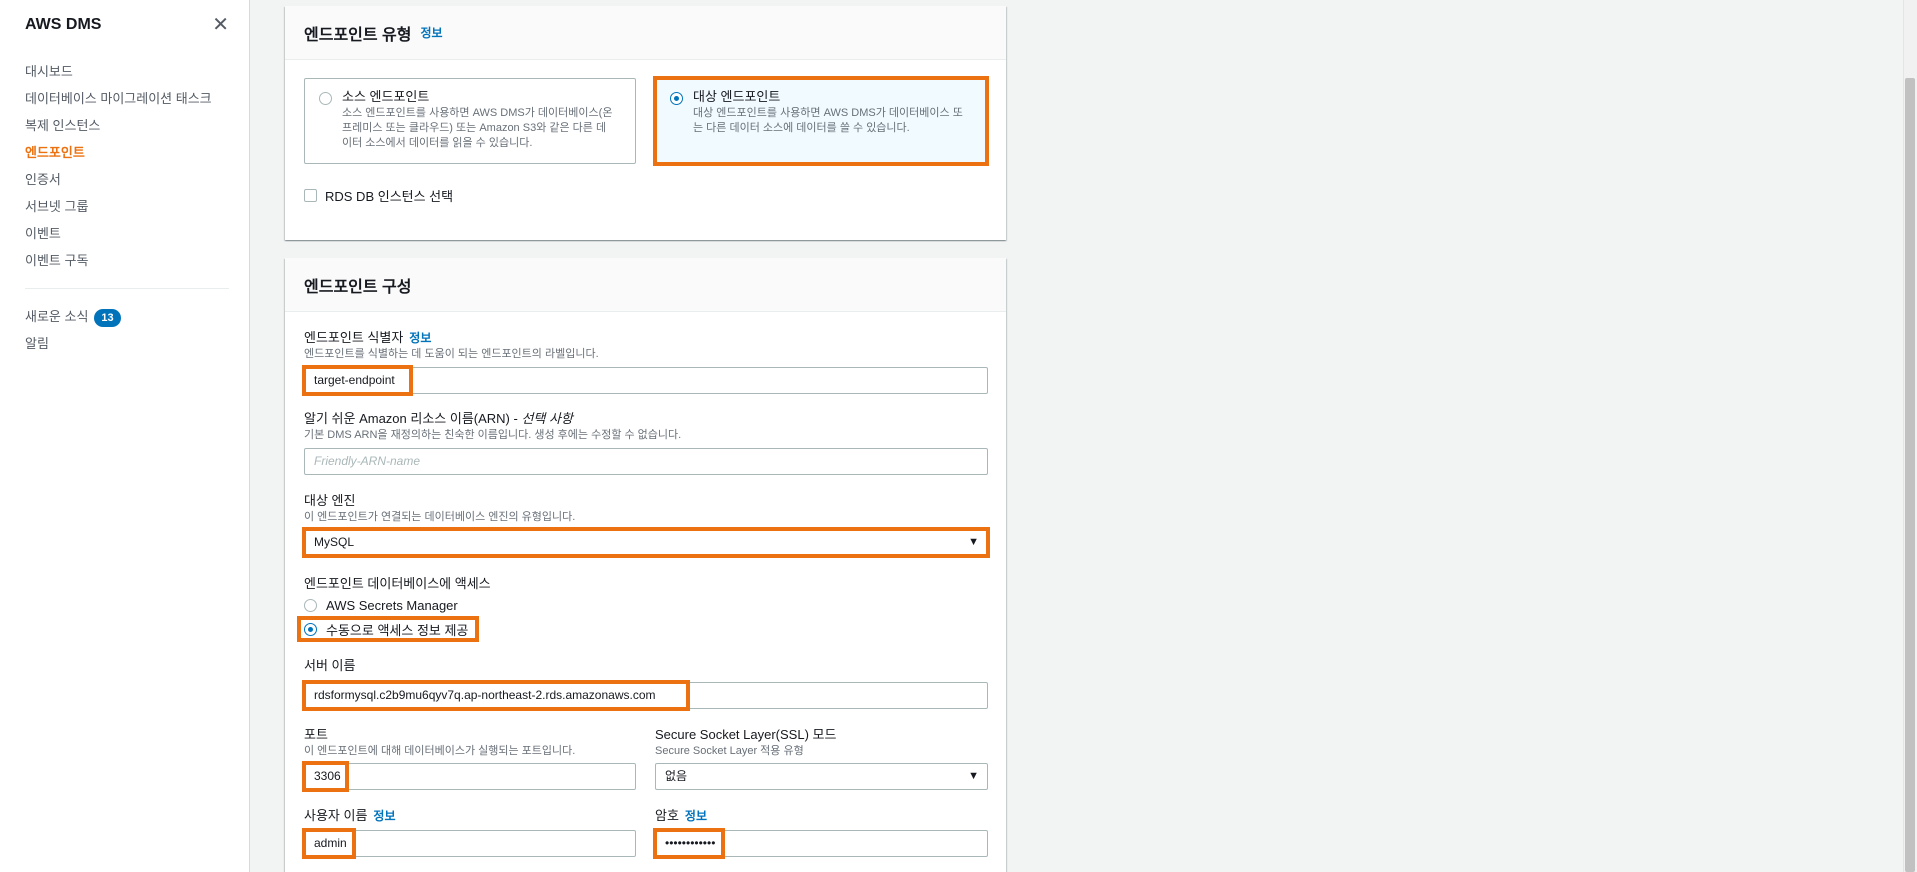  I want to click on endpoint-identifier-input: target-endpoint, so click(646, 380).